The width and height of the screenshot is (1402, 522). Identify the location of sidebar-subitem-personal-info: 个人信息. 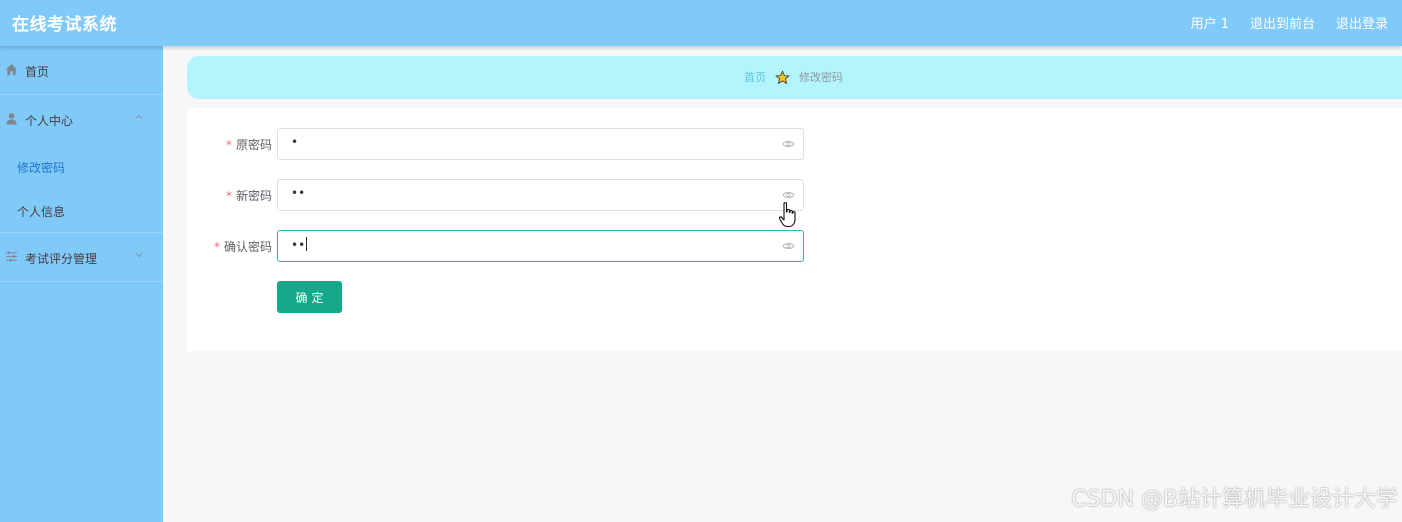
(81, 210).